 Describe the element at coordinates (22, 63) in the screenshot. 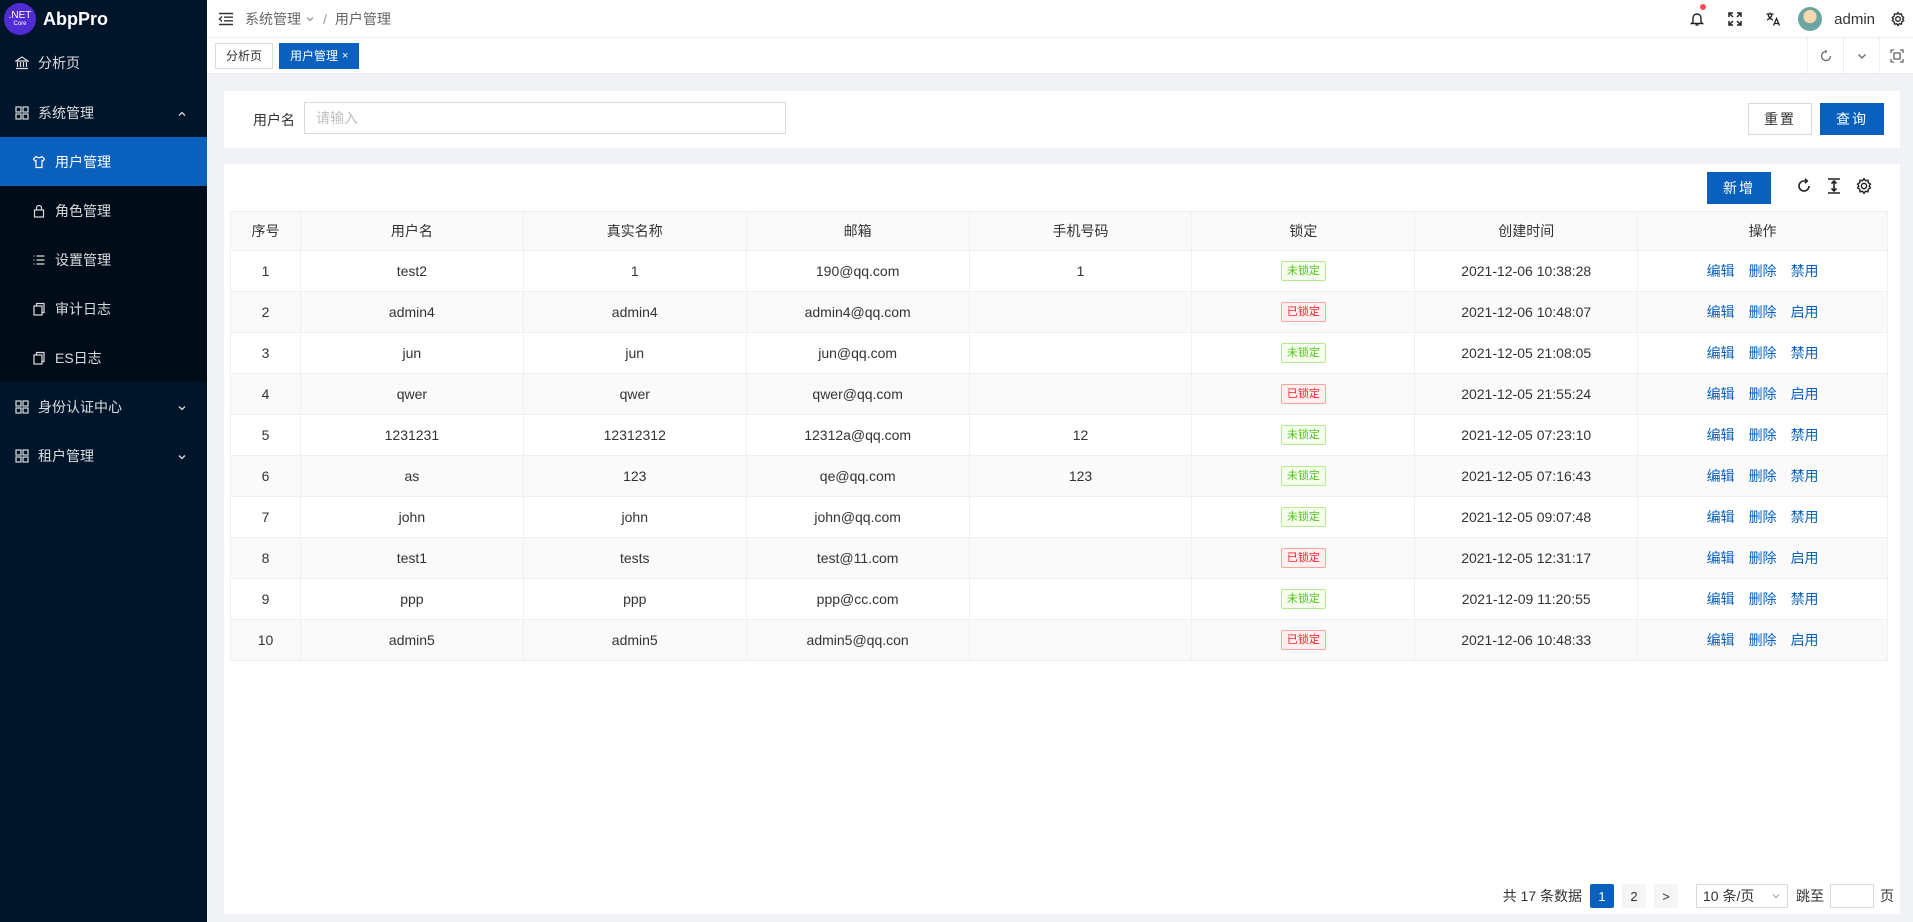

I see `bank-icon` at that location.